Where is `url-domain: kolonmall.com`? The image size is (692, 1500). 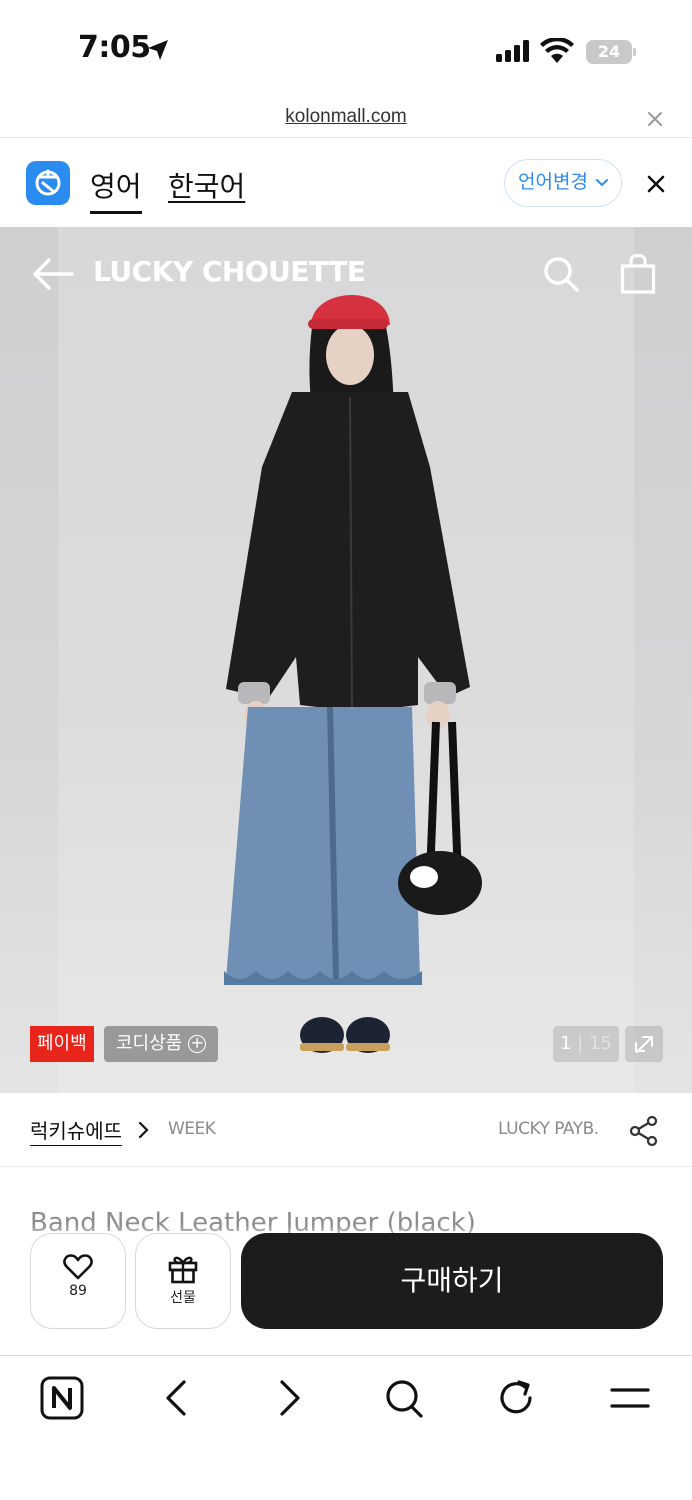 url-domain: kolonmall.com is located at coordinates (346, 117).